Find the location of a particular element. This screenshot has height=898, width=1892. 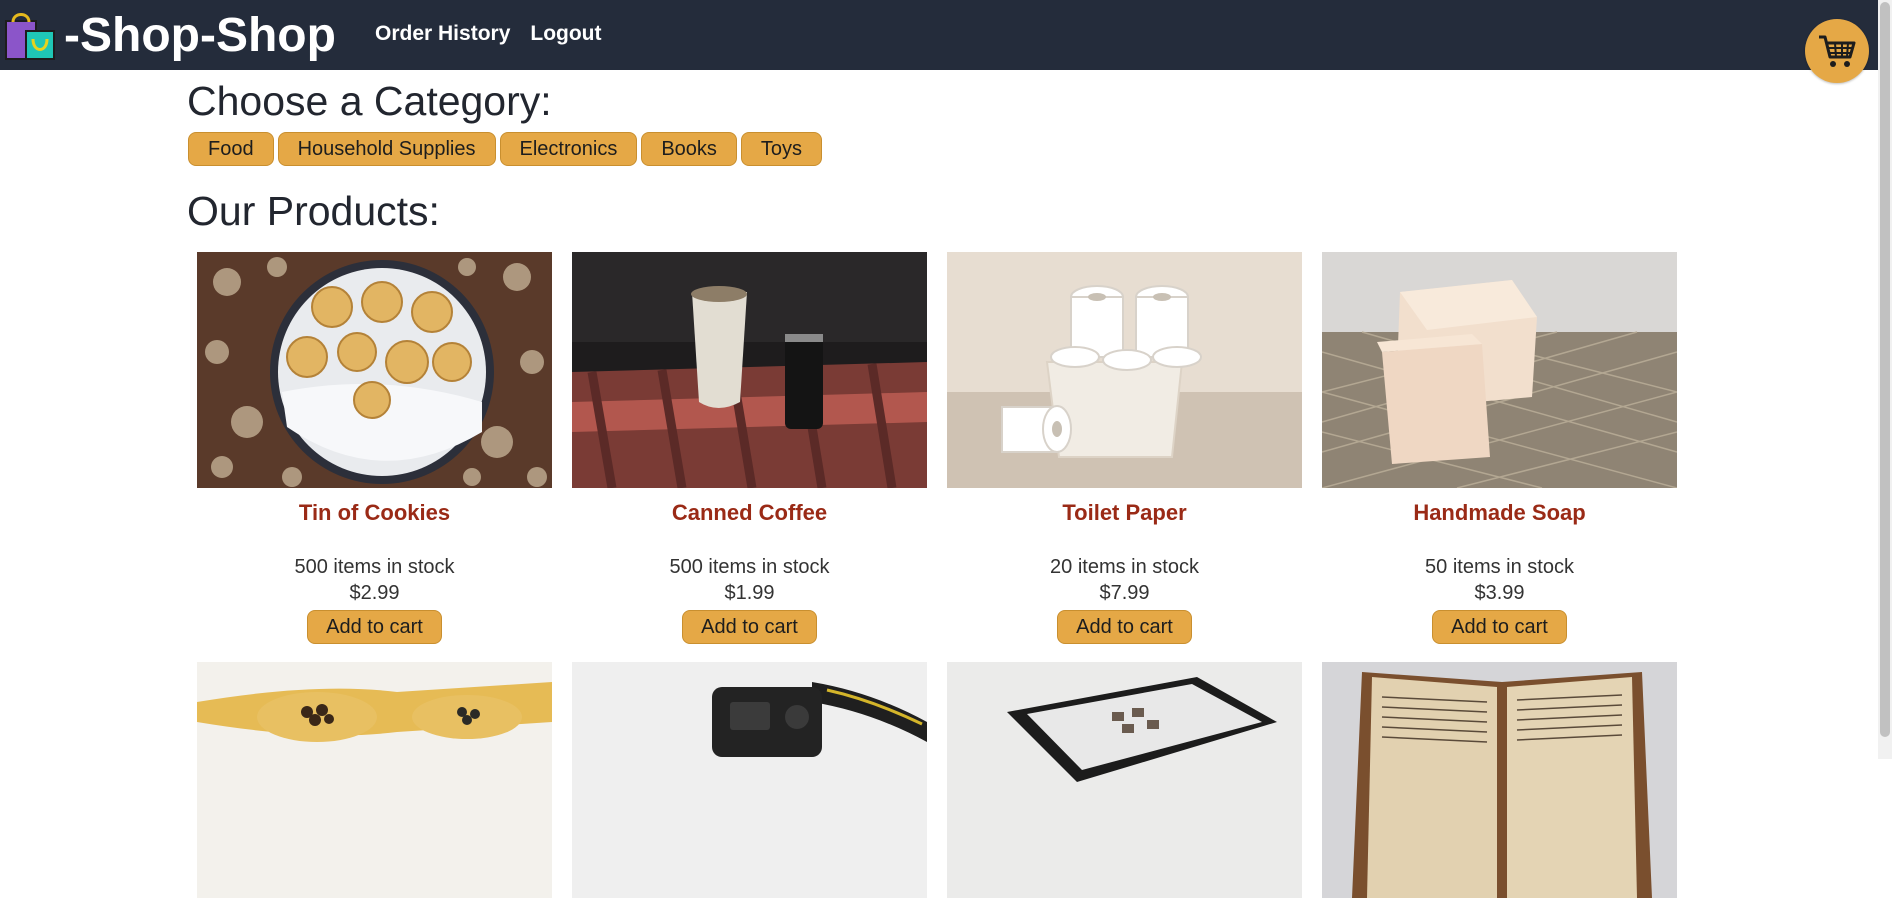

category-books-button: Books is located at coordinates (689, 149).